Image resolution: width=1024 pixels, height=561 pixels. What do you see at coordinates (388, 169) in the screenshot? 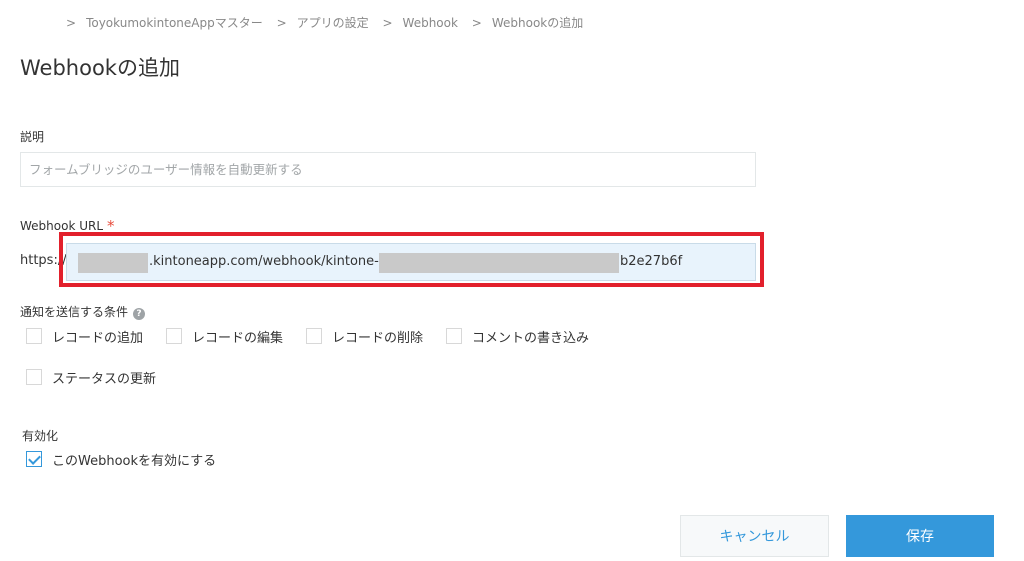
I see `description-input` at bounding box center [388, 169].